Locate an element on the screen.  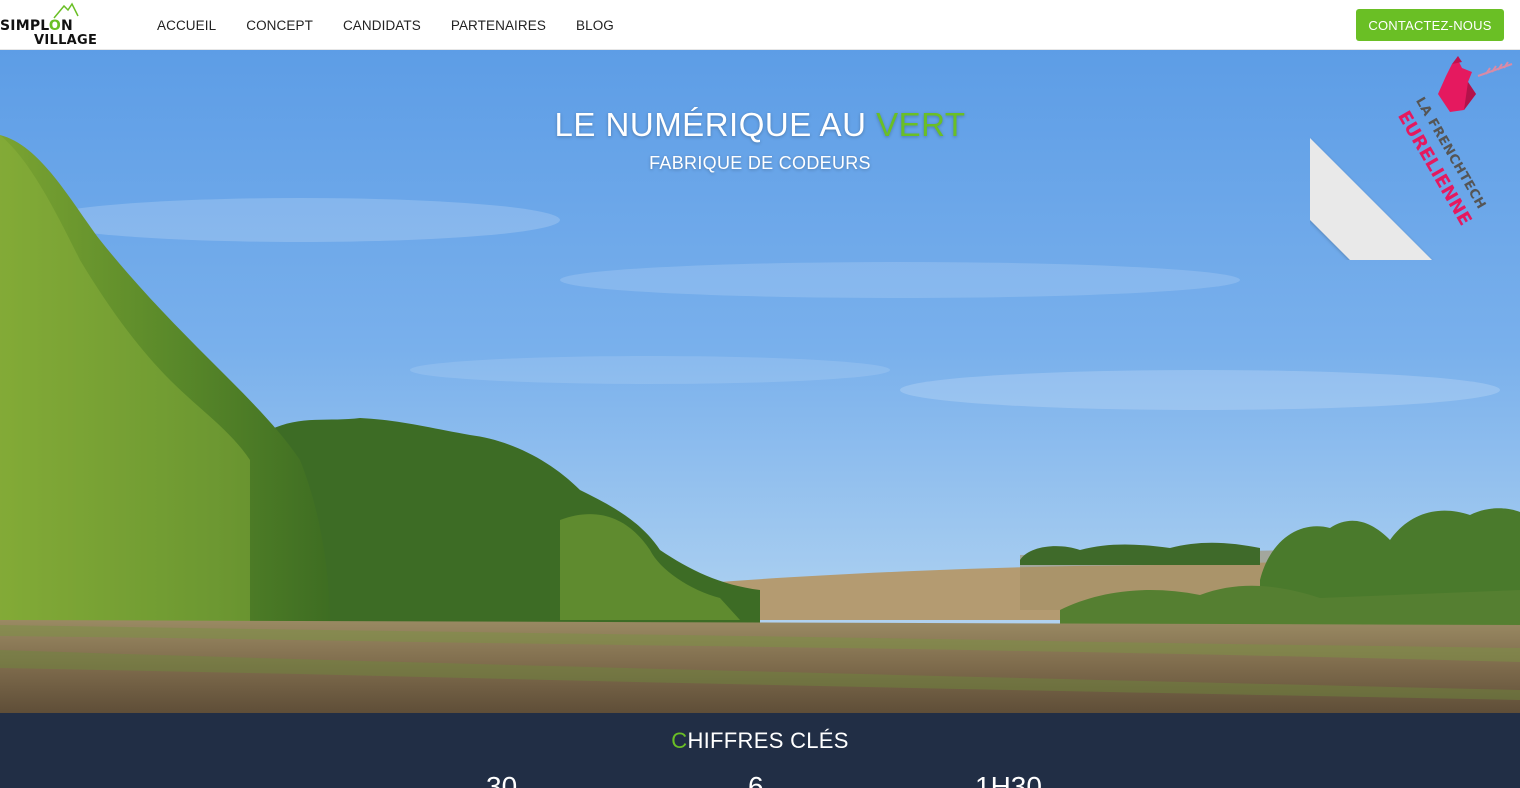
key-figures-section: CHIFFRES CLÉS 30 6 1H30 is located at coordinates (760, 750).